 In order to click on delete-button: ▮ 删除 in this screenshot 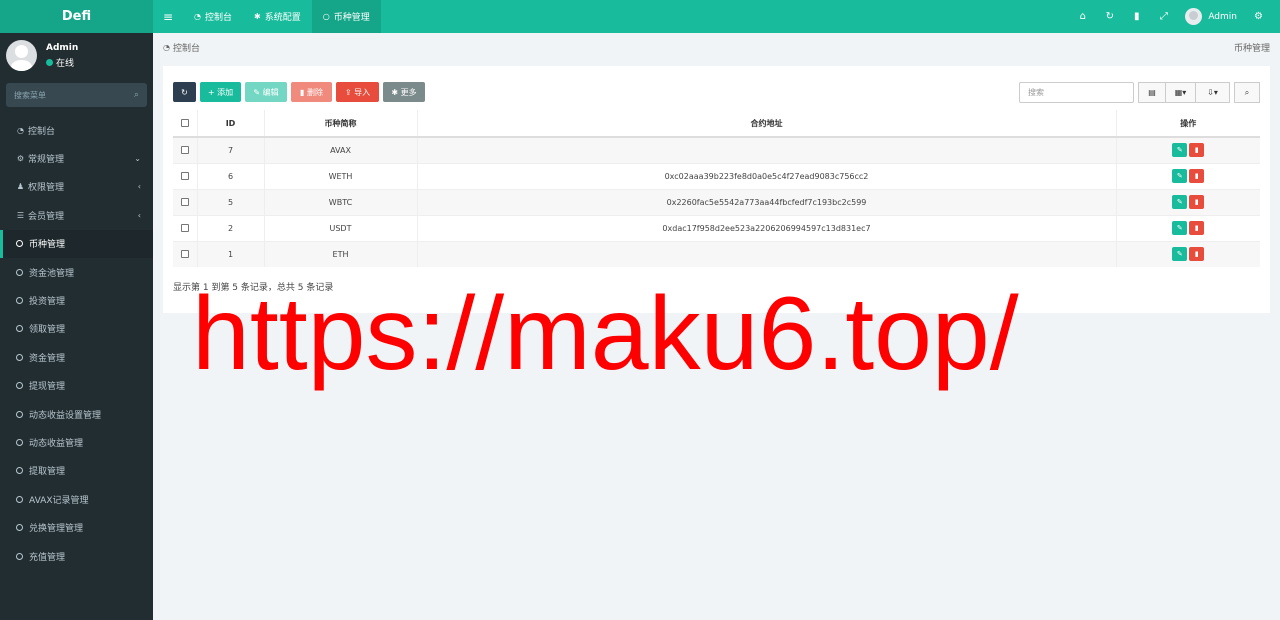, I will do `click(311, 92)`.